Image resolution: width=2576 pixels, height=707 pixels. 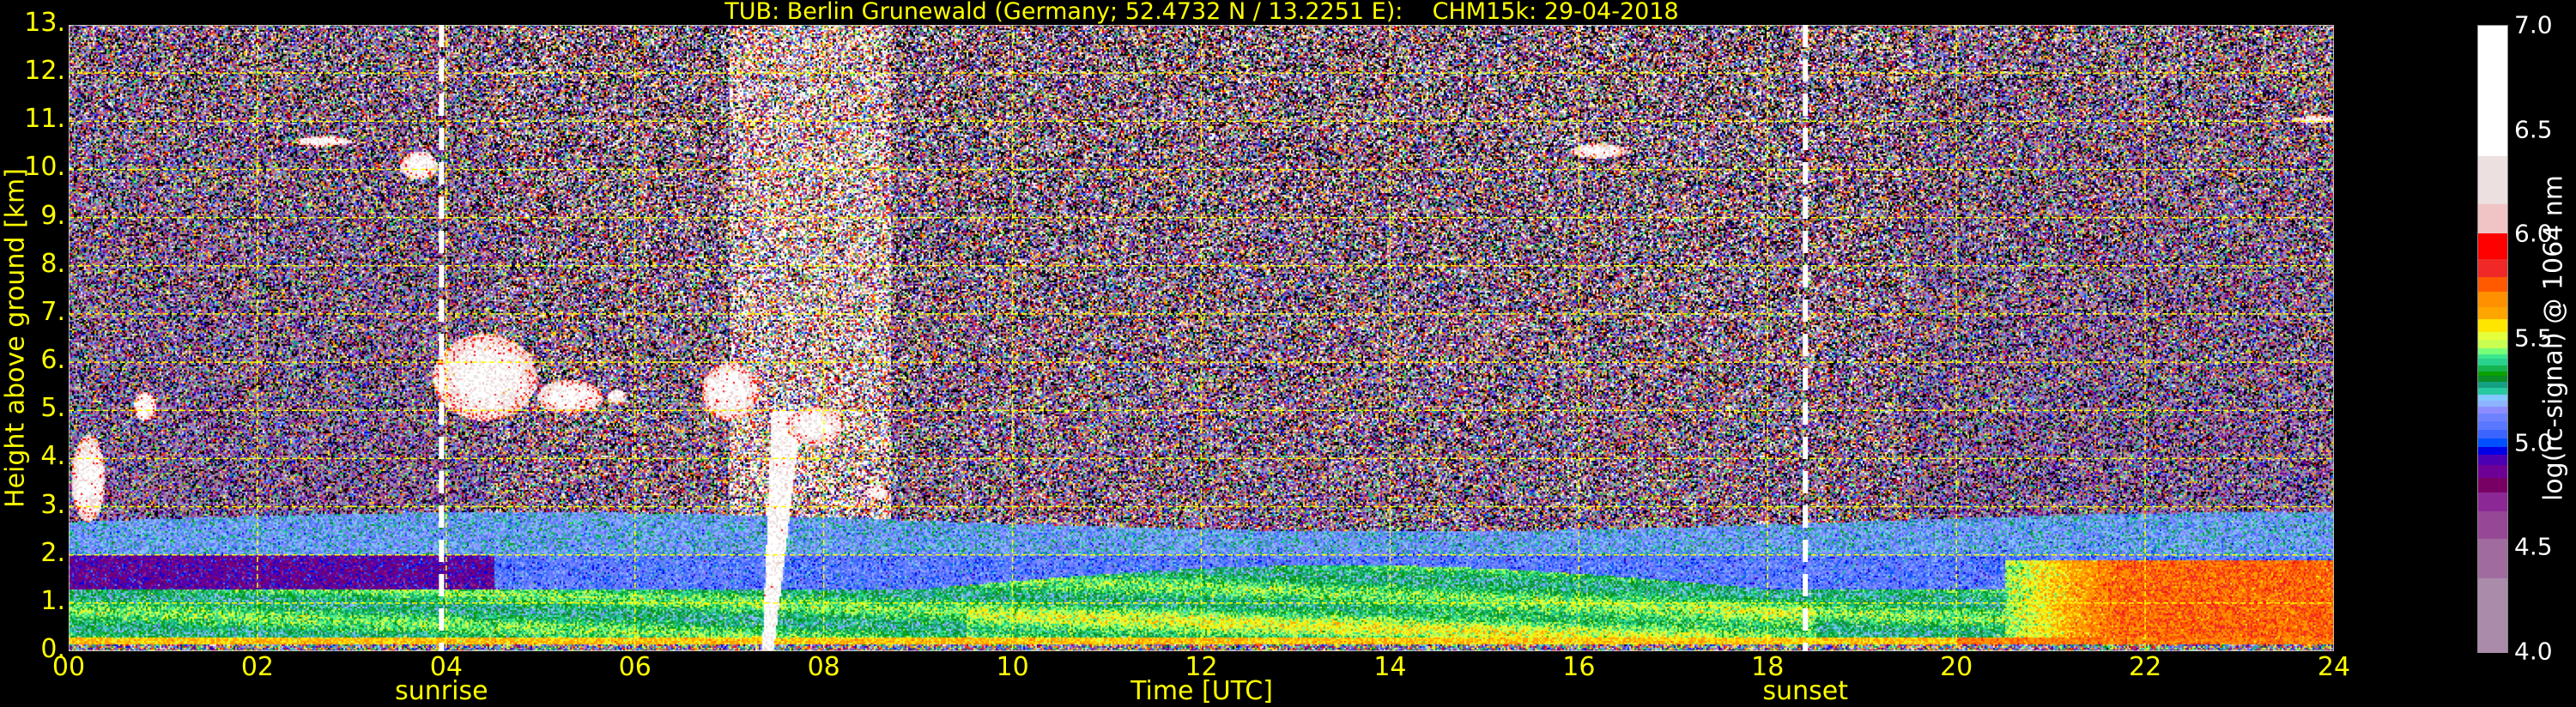 I want to click on colorbar-tick-label: 4.0, so click(x=2533, y=651).